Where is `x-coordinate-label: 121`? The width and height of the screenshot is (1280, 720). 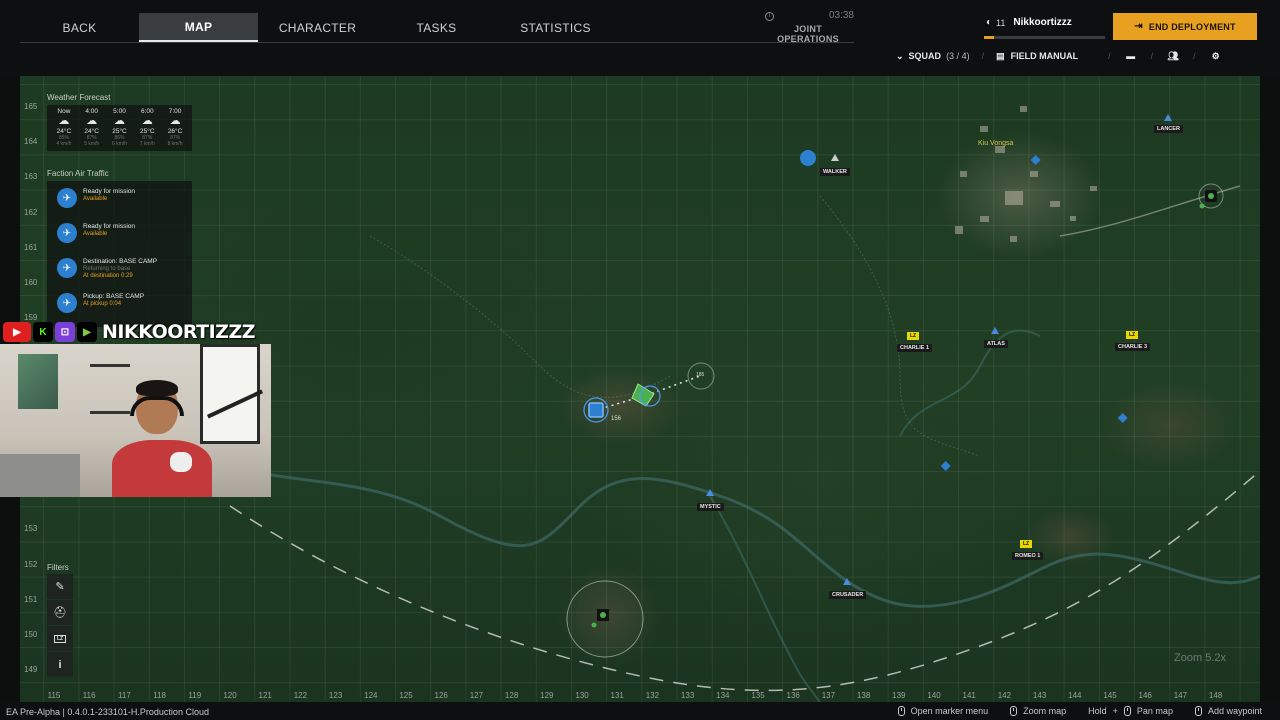
x-coordinate-label: 121 is located at coordinates (265, 695).